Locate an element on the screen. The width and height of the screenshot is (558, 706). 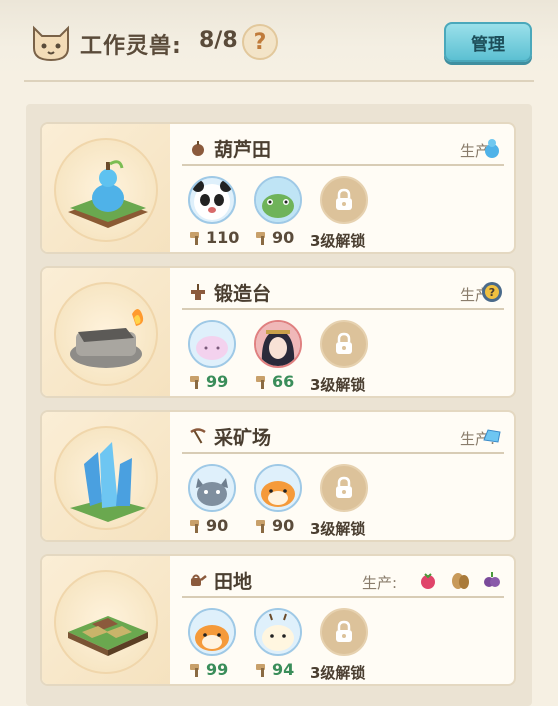
help-button: ? is located at coordinates (260, 42).